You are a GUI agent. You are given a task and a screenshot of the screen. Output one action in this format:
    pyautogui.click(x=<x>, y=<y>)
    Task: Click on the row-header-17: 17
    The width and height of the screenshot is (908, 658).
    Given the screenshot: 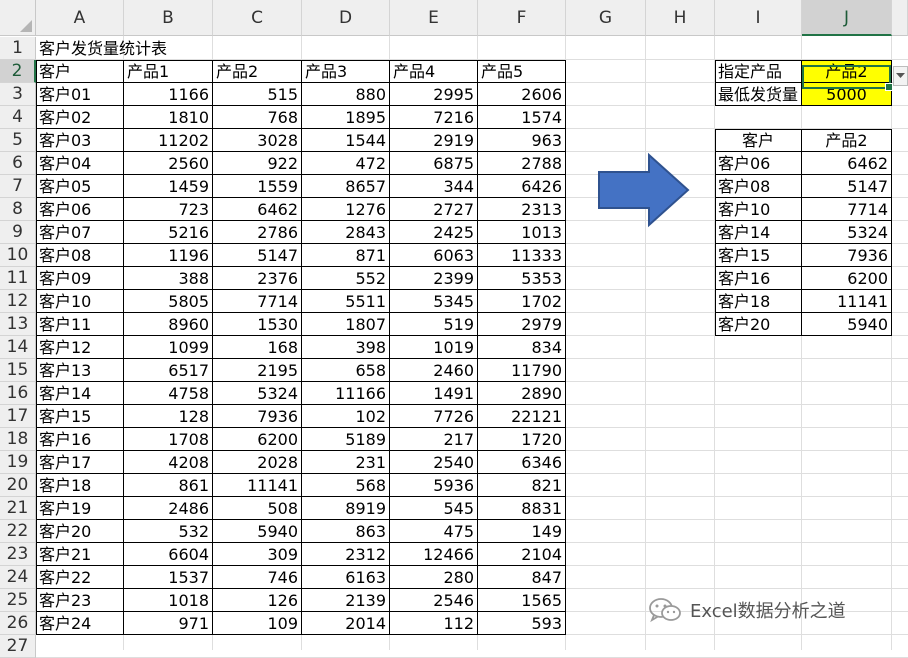 What is the action you would take?
    pyautogui.click(x=18, y=416)
    